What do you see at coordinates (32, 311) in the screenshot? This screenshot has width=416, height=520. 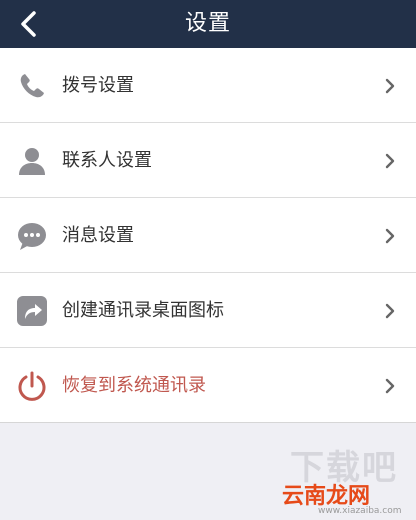 I see `share-arrow-icon` at bounding box center [32, 311].